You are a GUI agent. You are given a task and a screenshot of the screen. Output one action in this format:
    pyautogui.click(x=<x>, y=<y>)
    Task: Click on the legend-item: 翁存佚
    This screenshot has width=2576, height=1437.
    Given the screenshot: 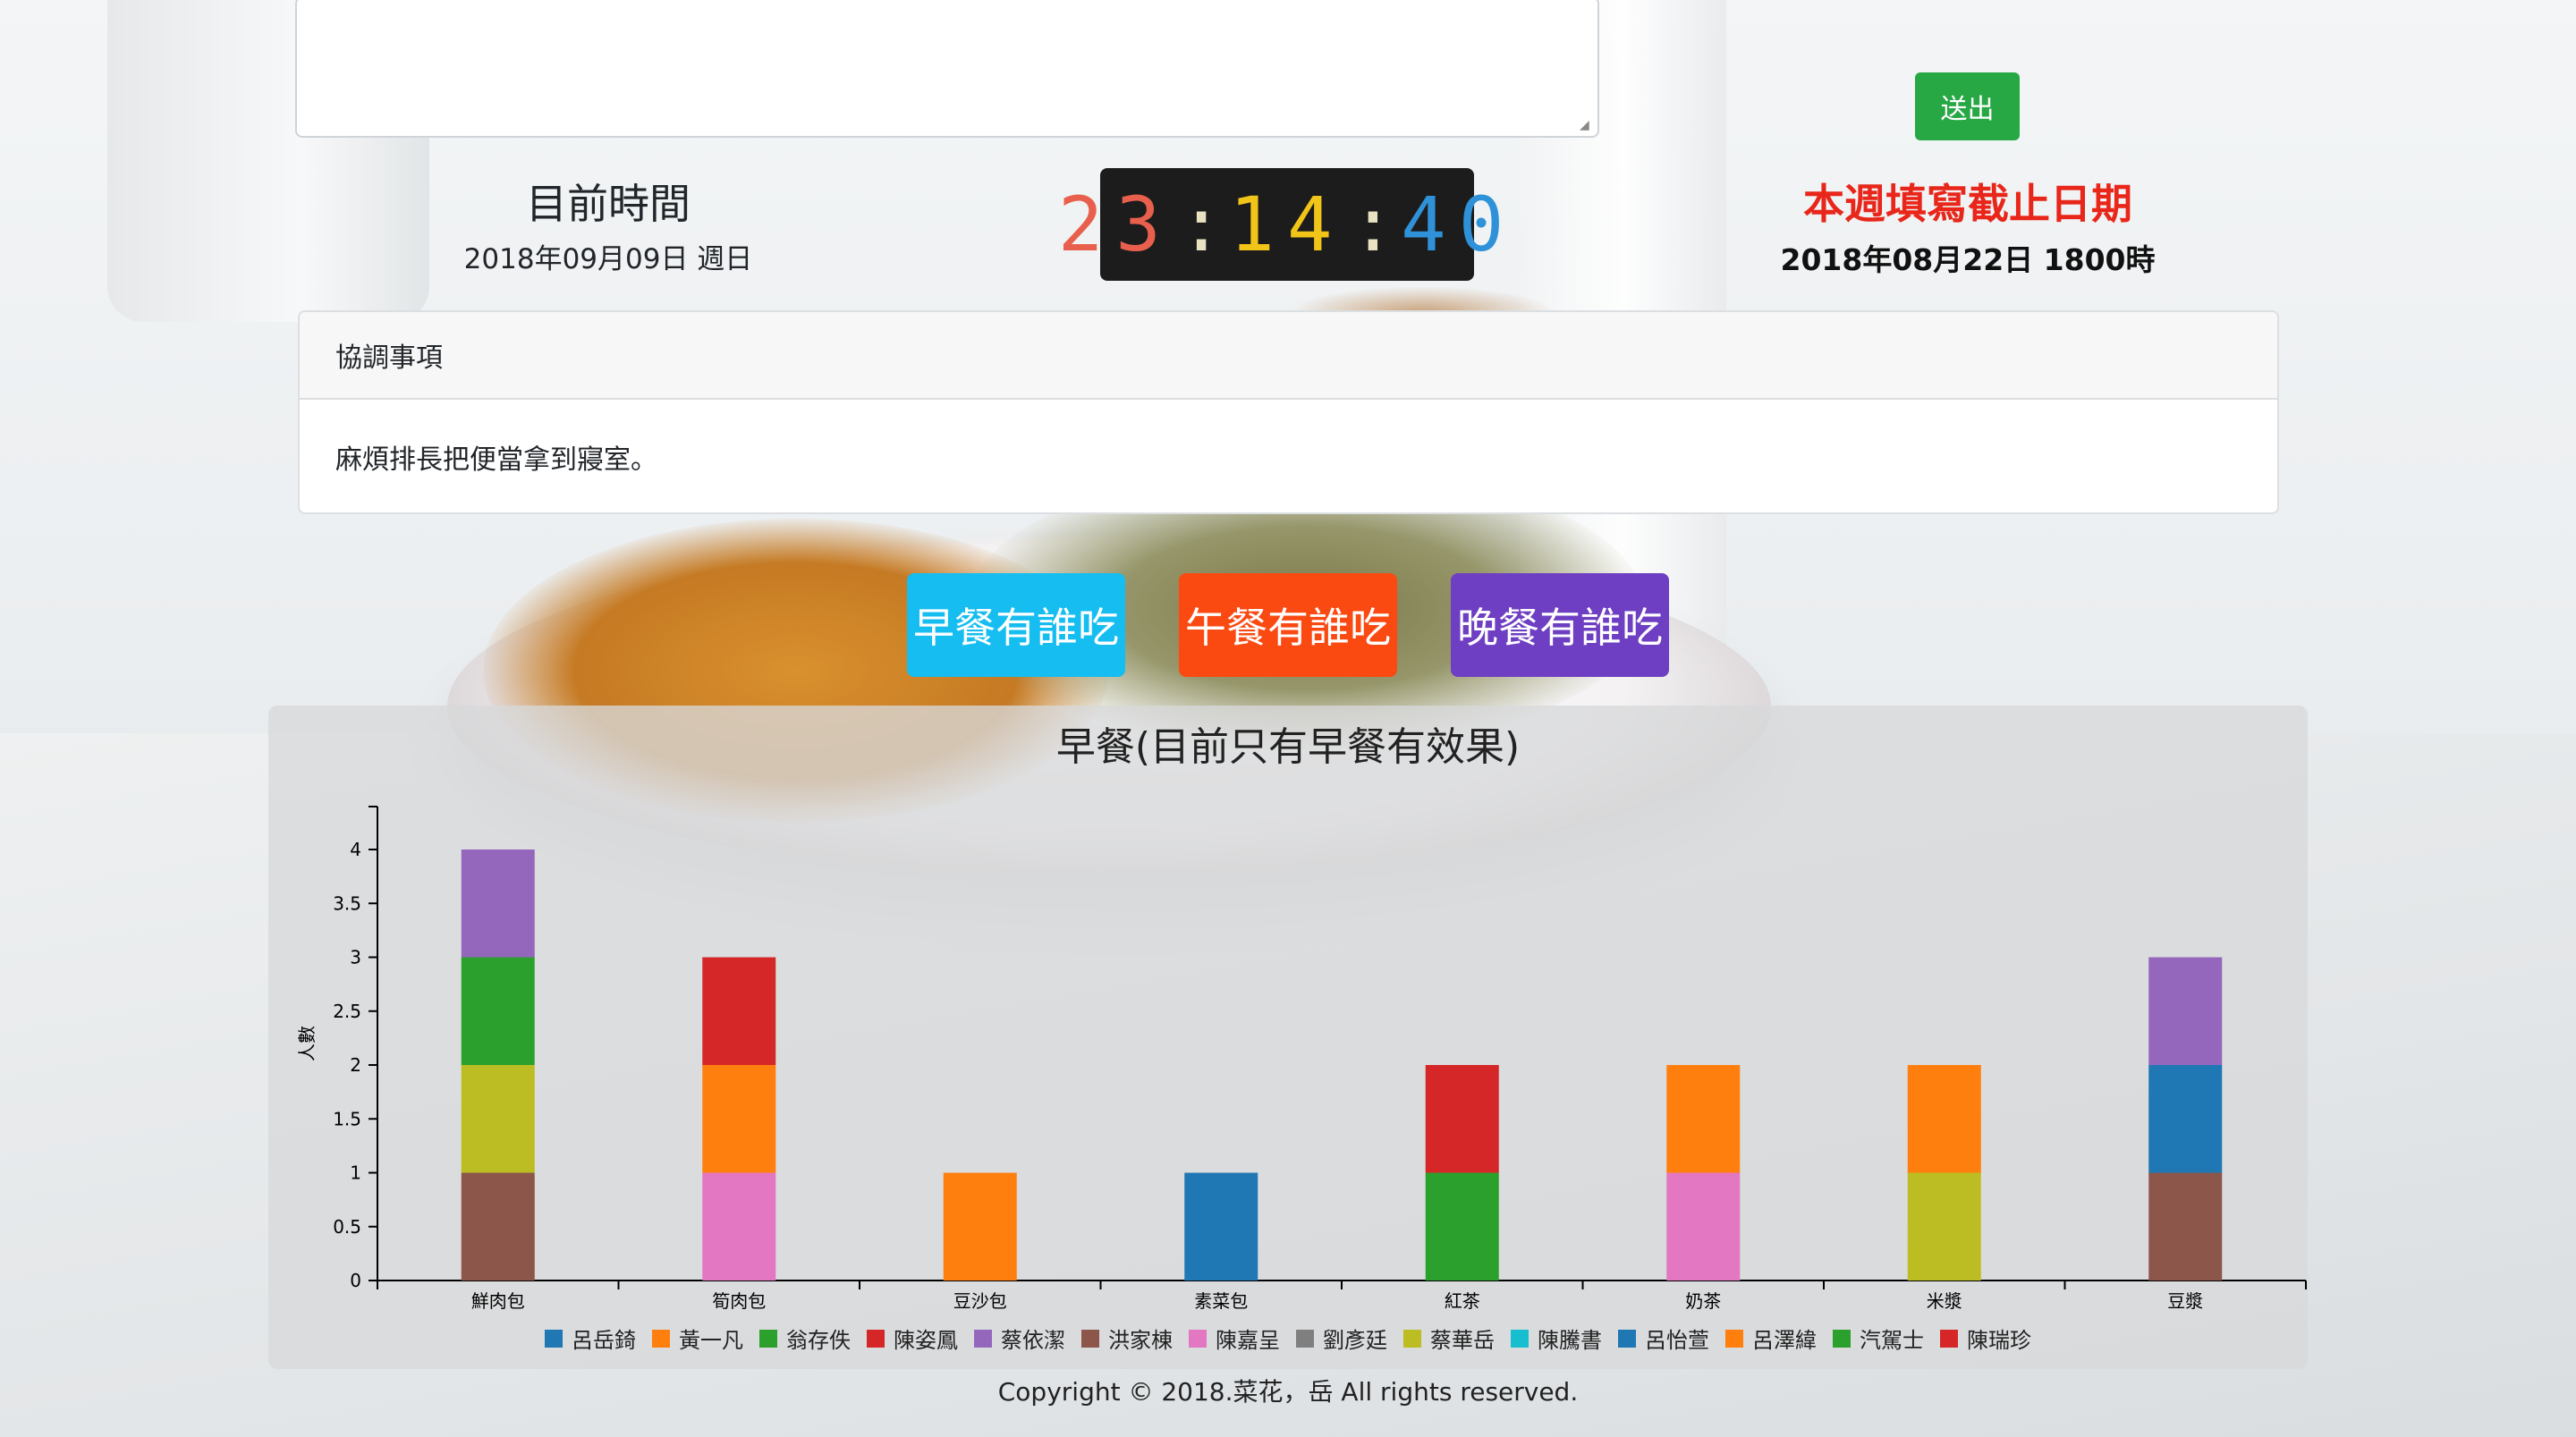 What is the action you would take?
    pyautogui.click(x=805, y=1339)
    